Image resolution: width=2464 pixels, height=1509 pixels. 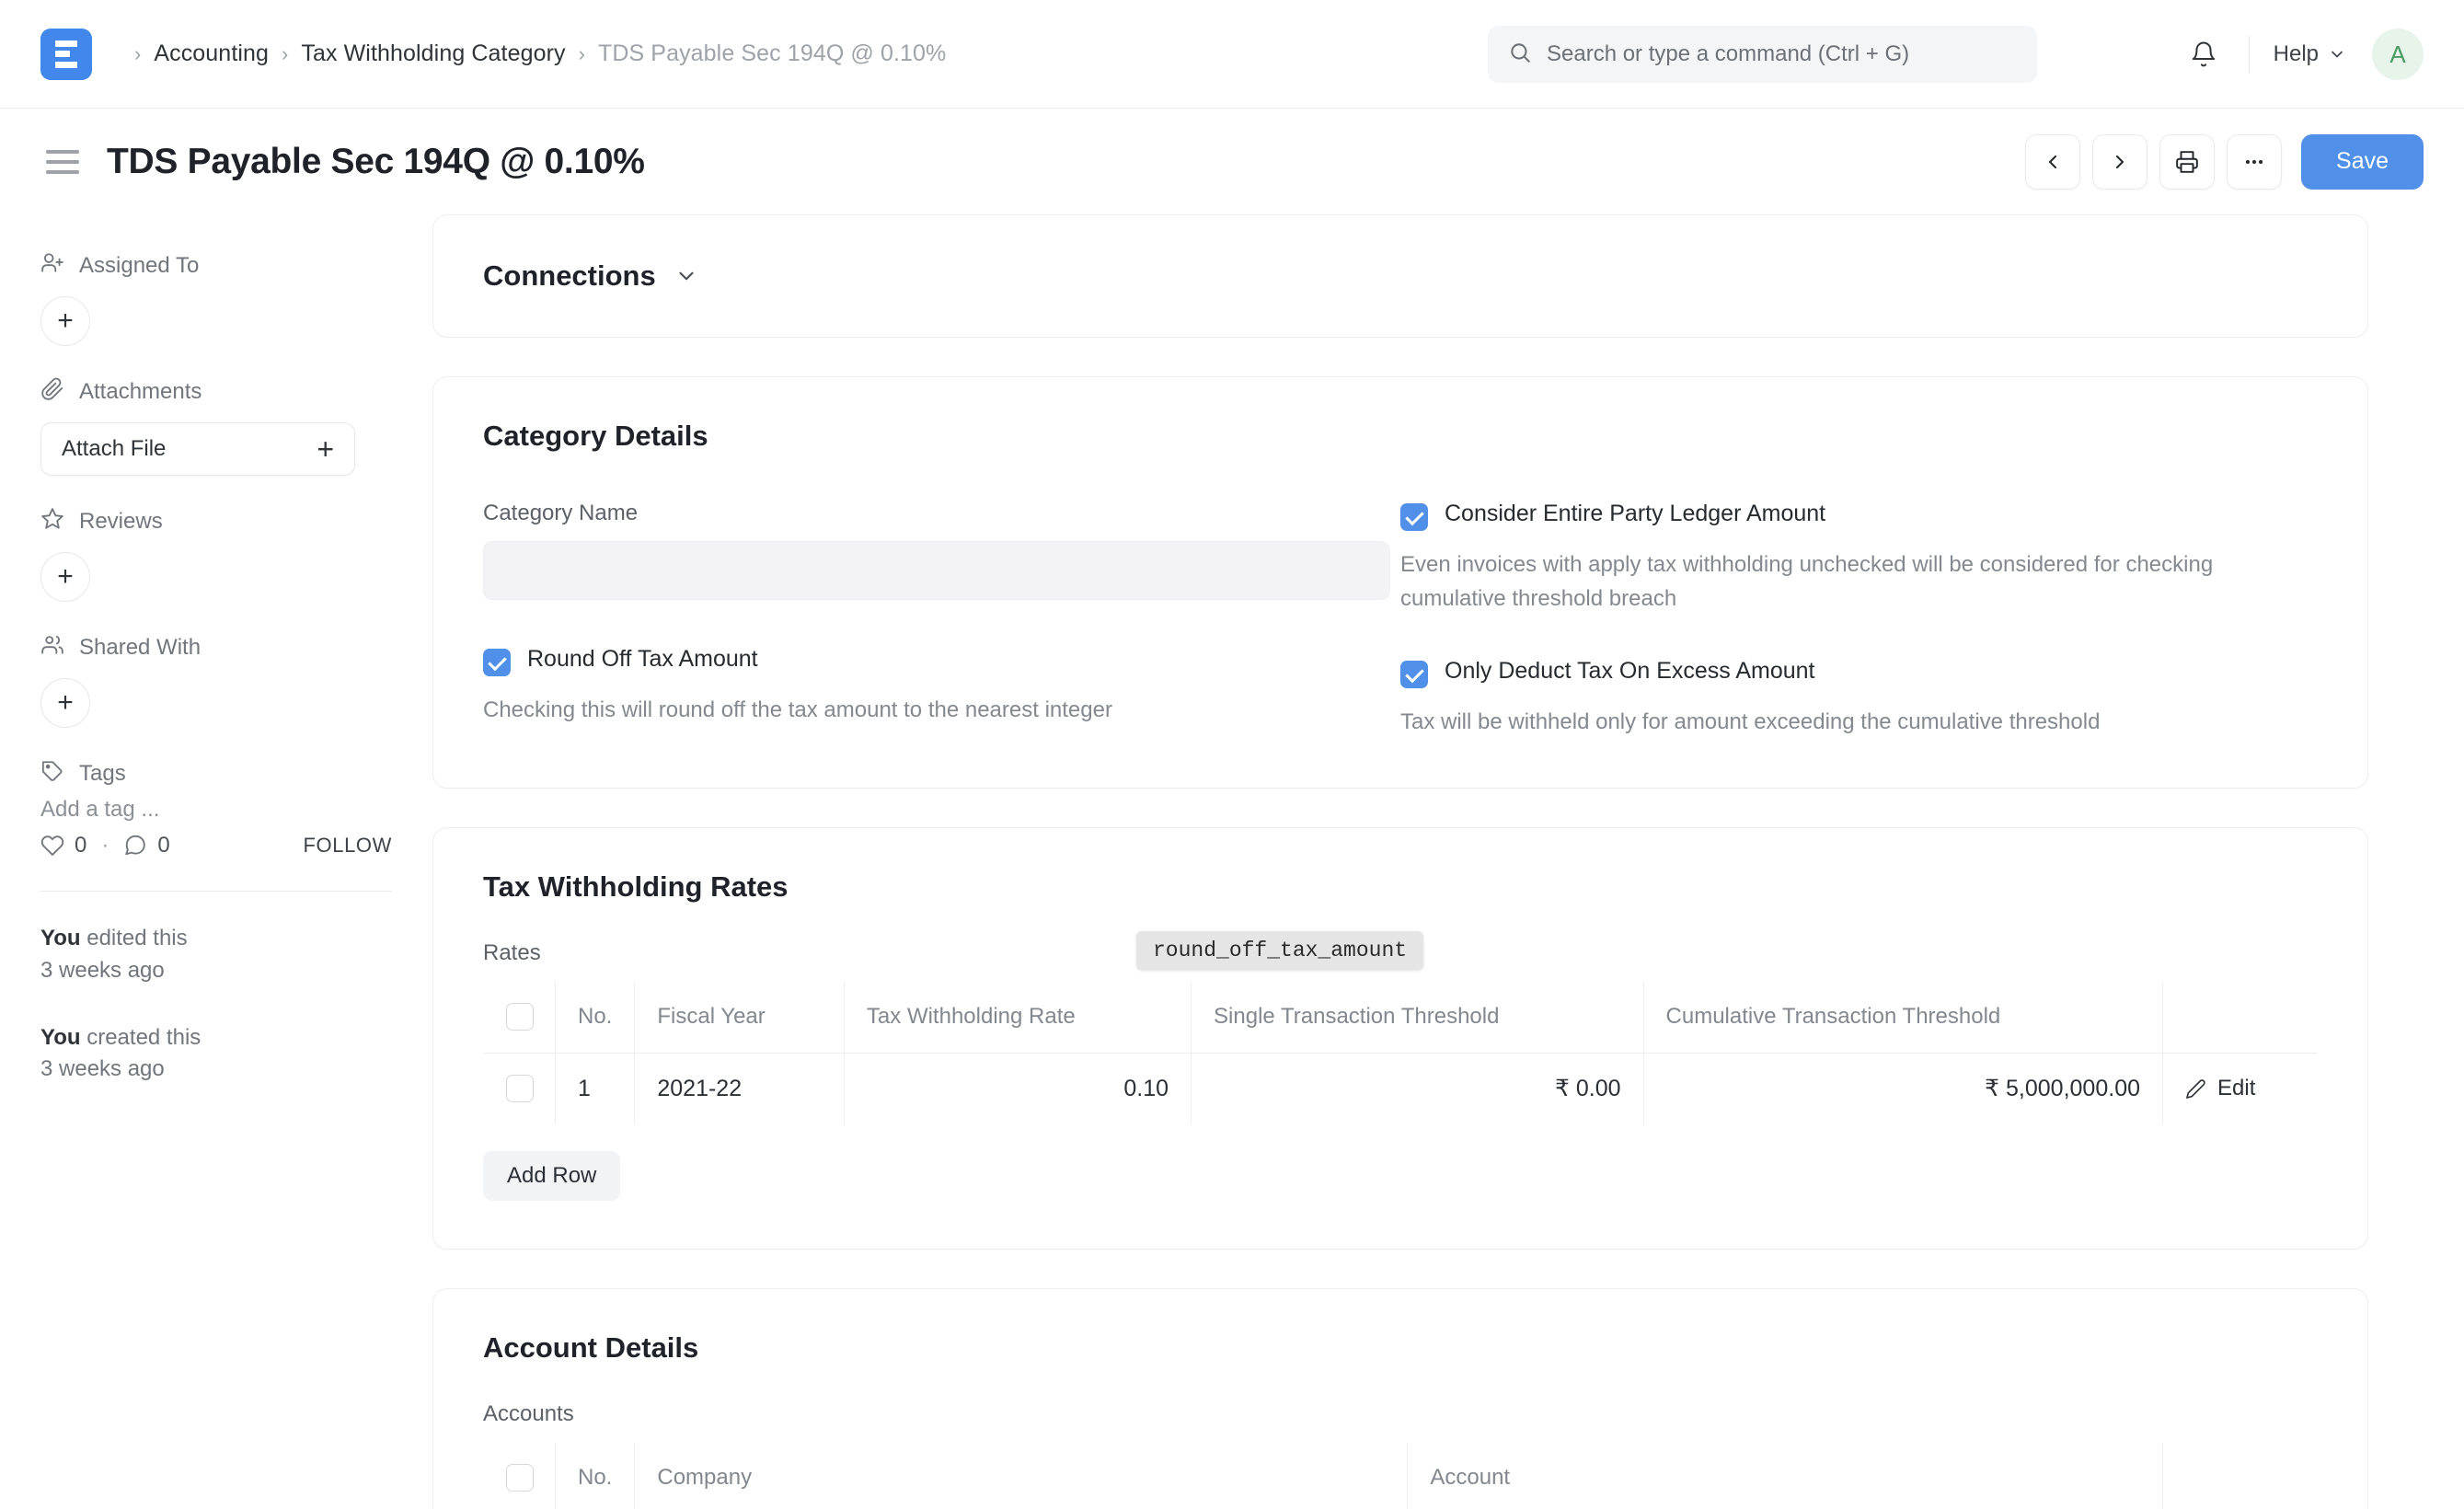 I want to click on only-deduct-excess-label: Only Deduct Tax On Excess Amount, so click(x=1630, y=672).